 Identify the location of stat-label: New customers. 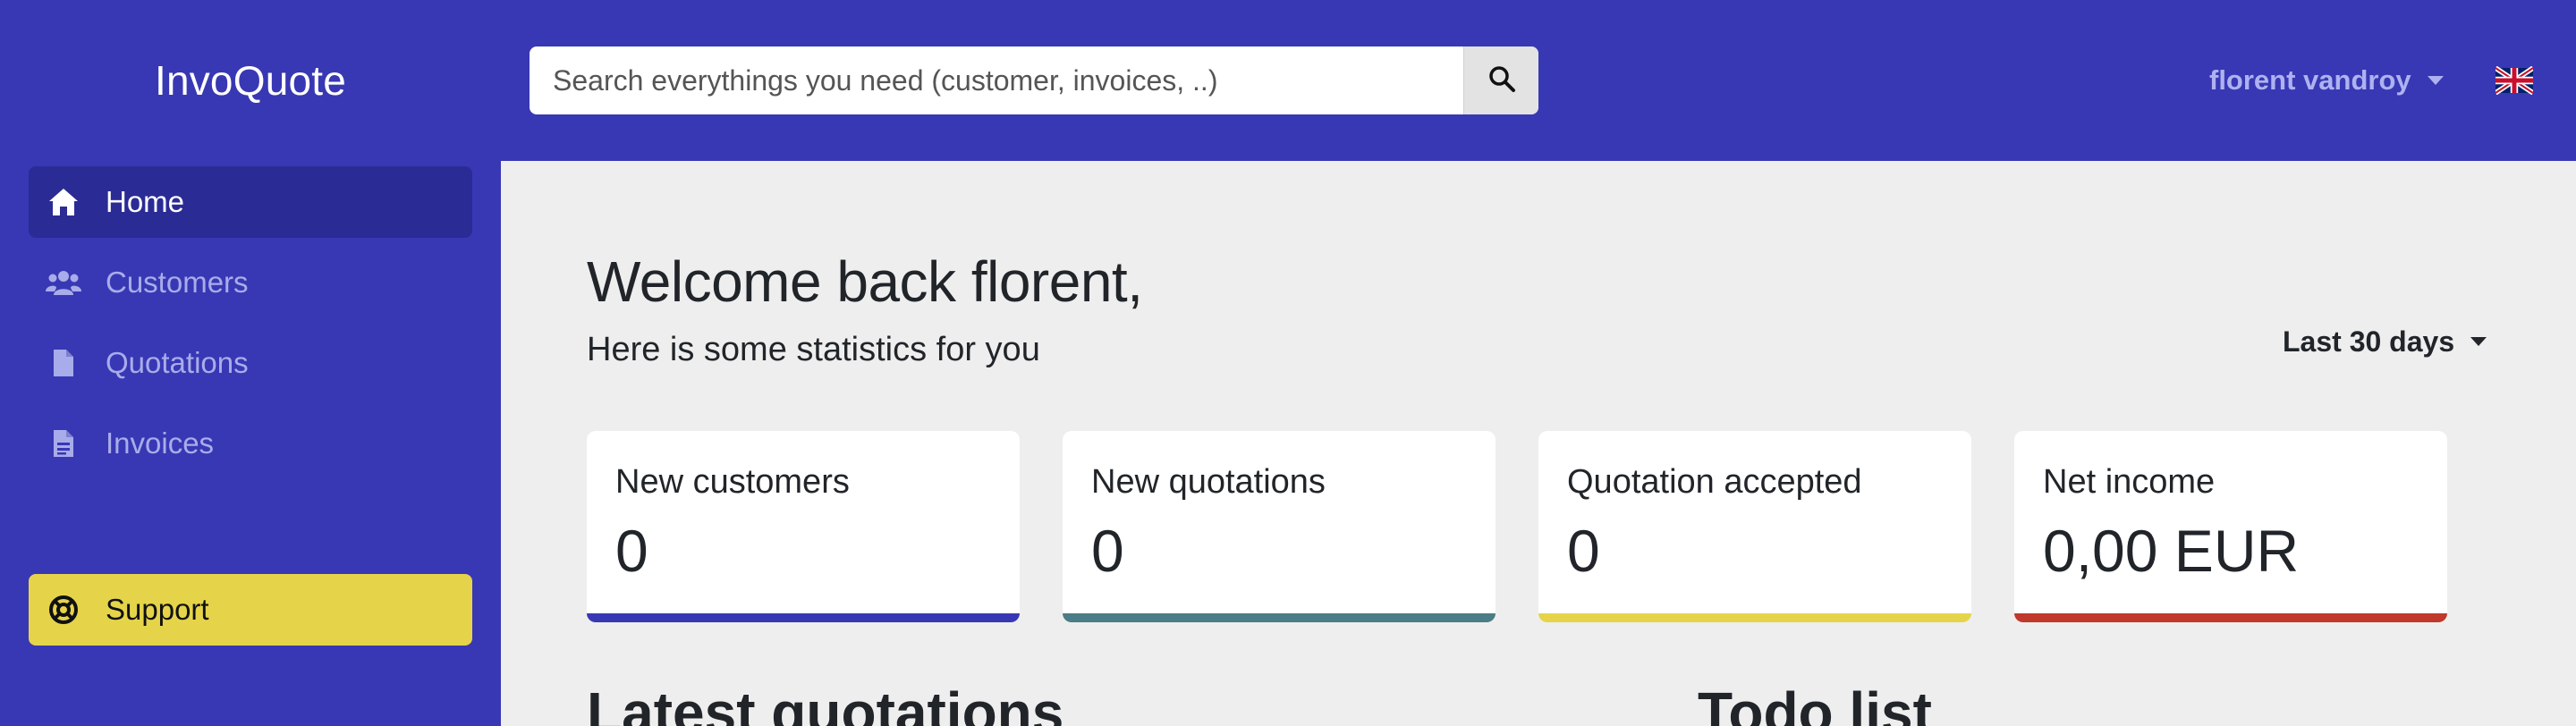
(732, 482).